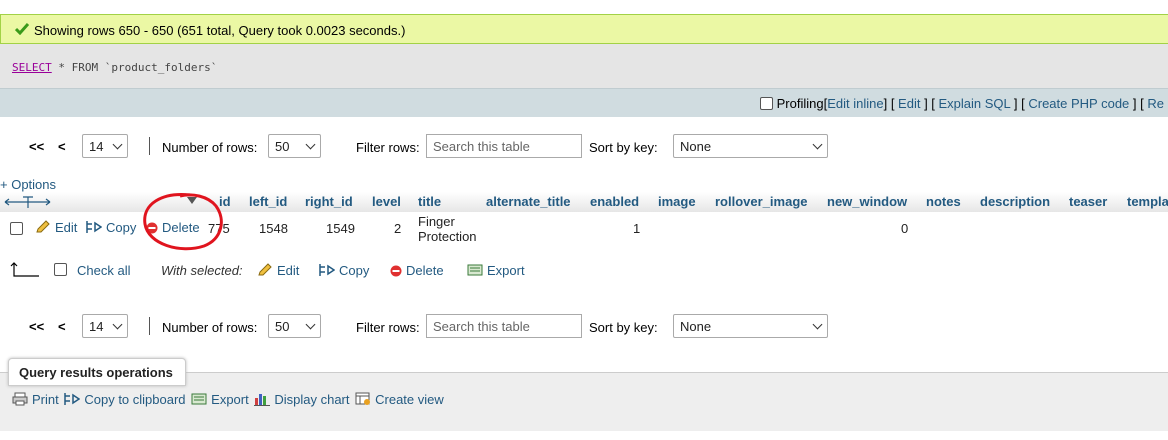  Describe the element at coordinates (354, 270) in the screenshot. I see `bulk-copy-label: Copy` at that location.